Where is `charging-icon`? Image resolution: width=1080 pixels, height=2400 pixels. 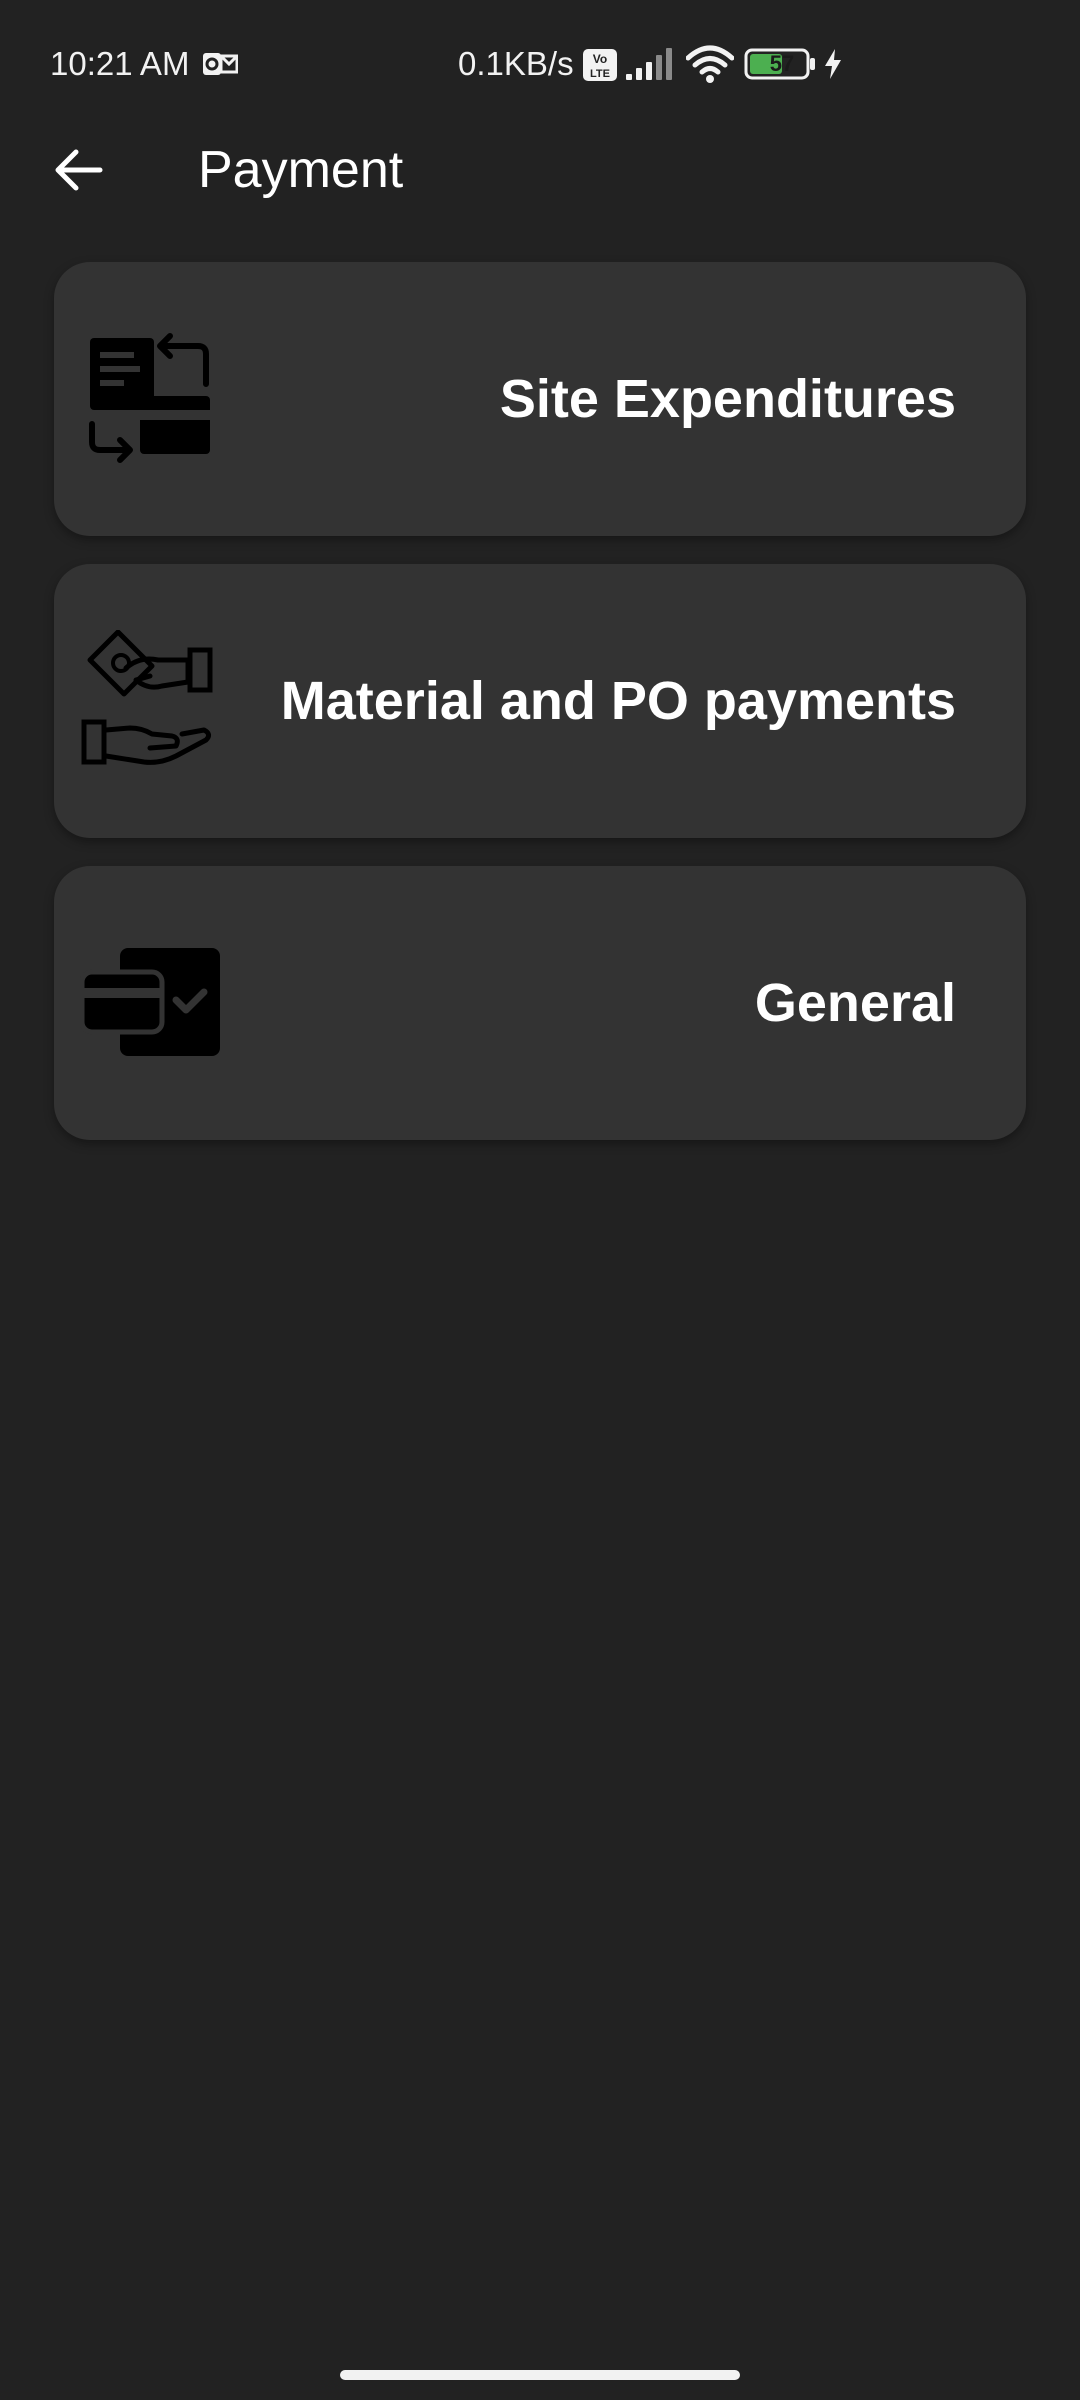 charging-icon is located at coordinates (833, 64).